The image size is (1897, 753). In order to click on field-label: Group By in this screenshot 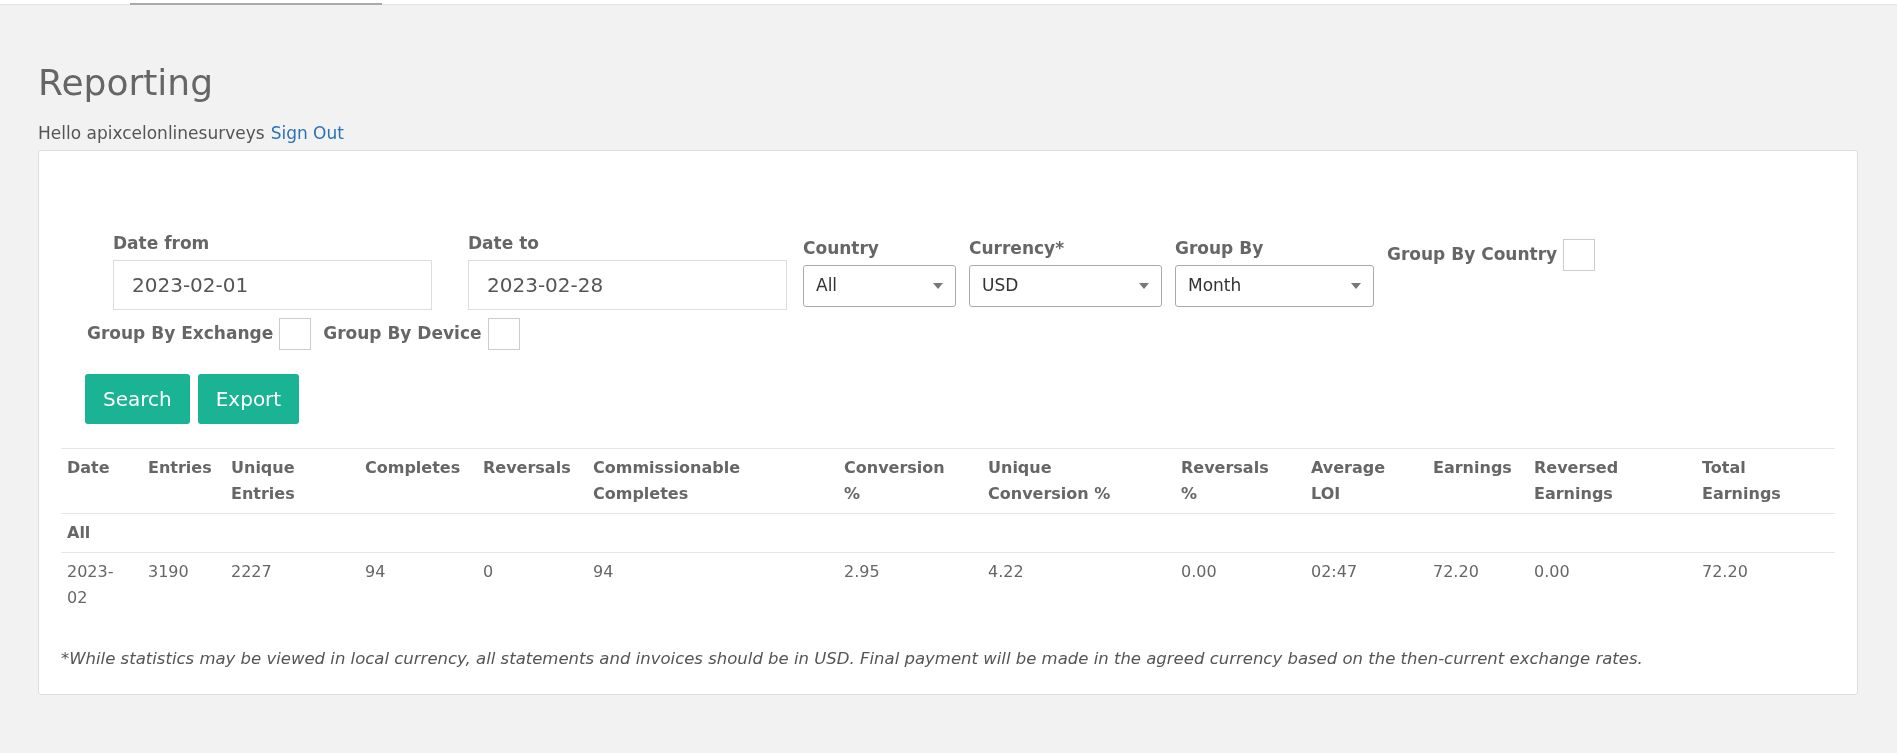, I will do `click(1220, 248)`.